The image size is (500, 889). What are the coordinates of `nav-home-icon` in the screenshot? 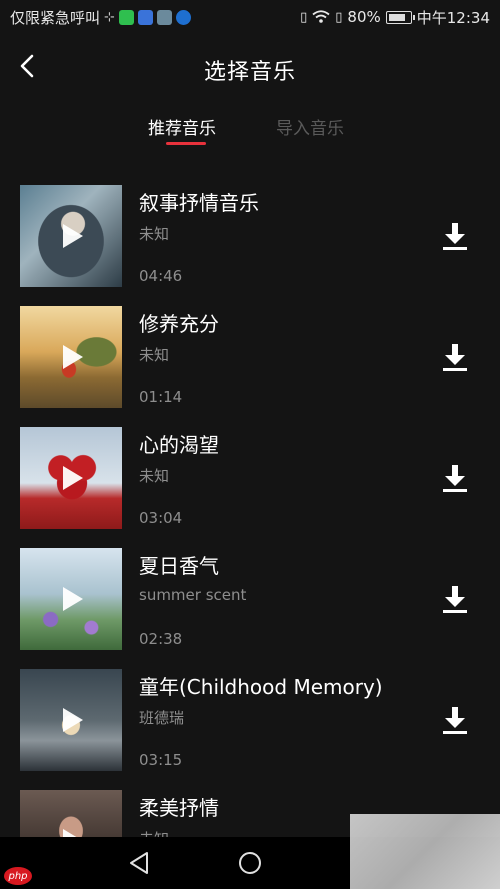 It's located at (250, 863).